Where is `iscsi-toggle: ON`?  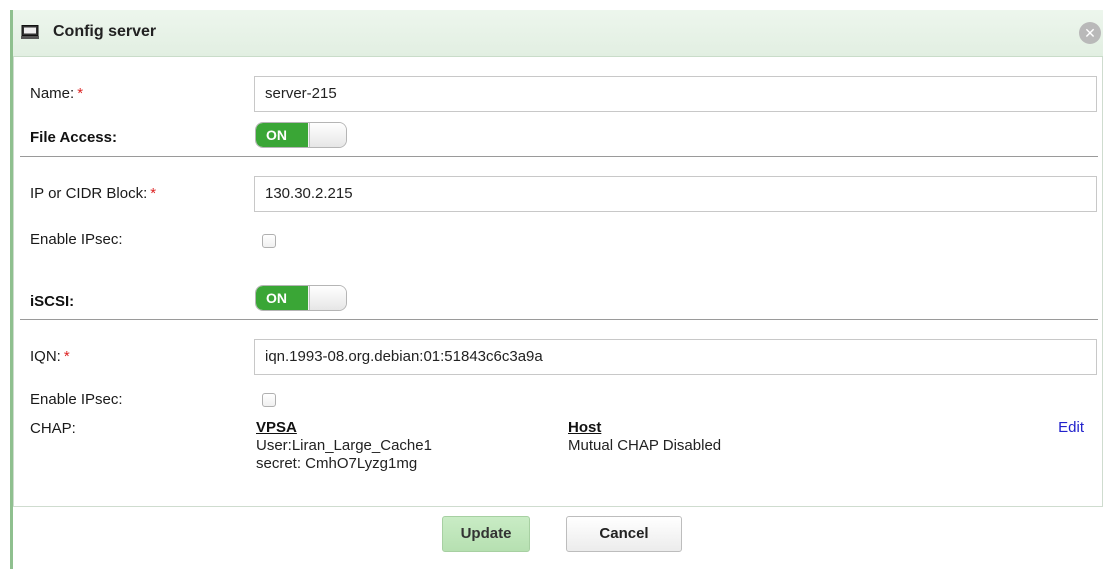 iscsi-toggle: ON is located at coordinates (301, 298).